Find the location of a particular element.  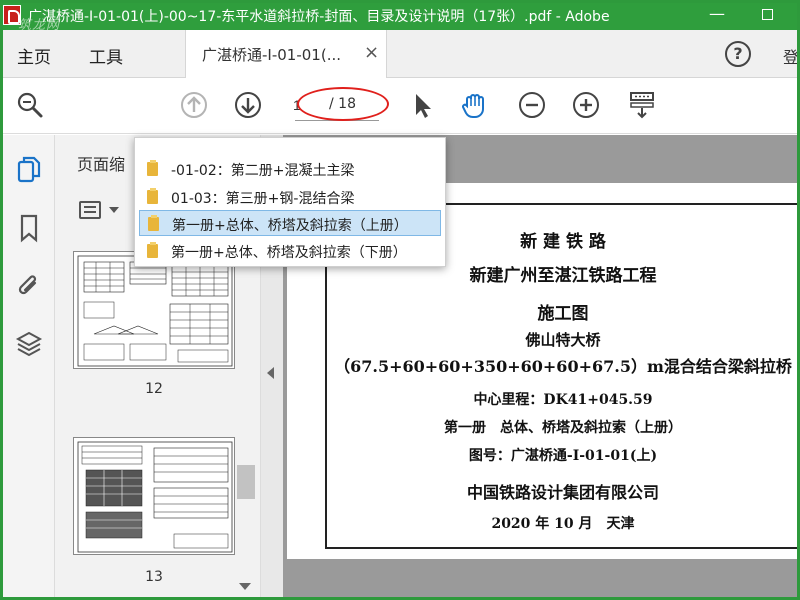

dropdown-item: 第一册+总体、桥塔及斜拉索（下册） is located at coordinates (290, 251).